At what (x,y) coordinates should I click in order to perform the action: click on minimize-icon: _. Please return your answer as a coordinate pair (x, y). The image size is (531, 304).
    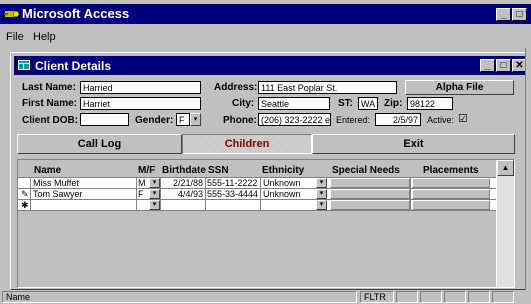
    Looking at the image, I should click on (487, 65).